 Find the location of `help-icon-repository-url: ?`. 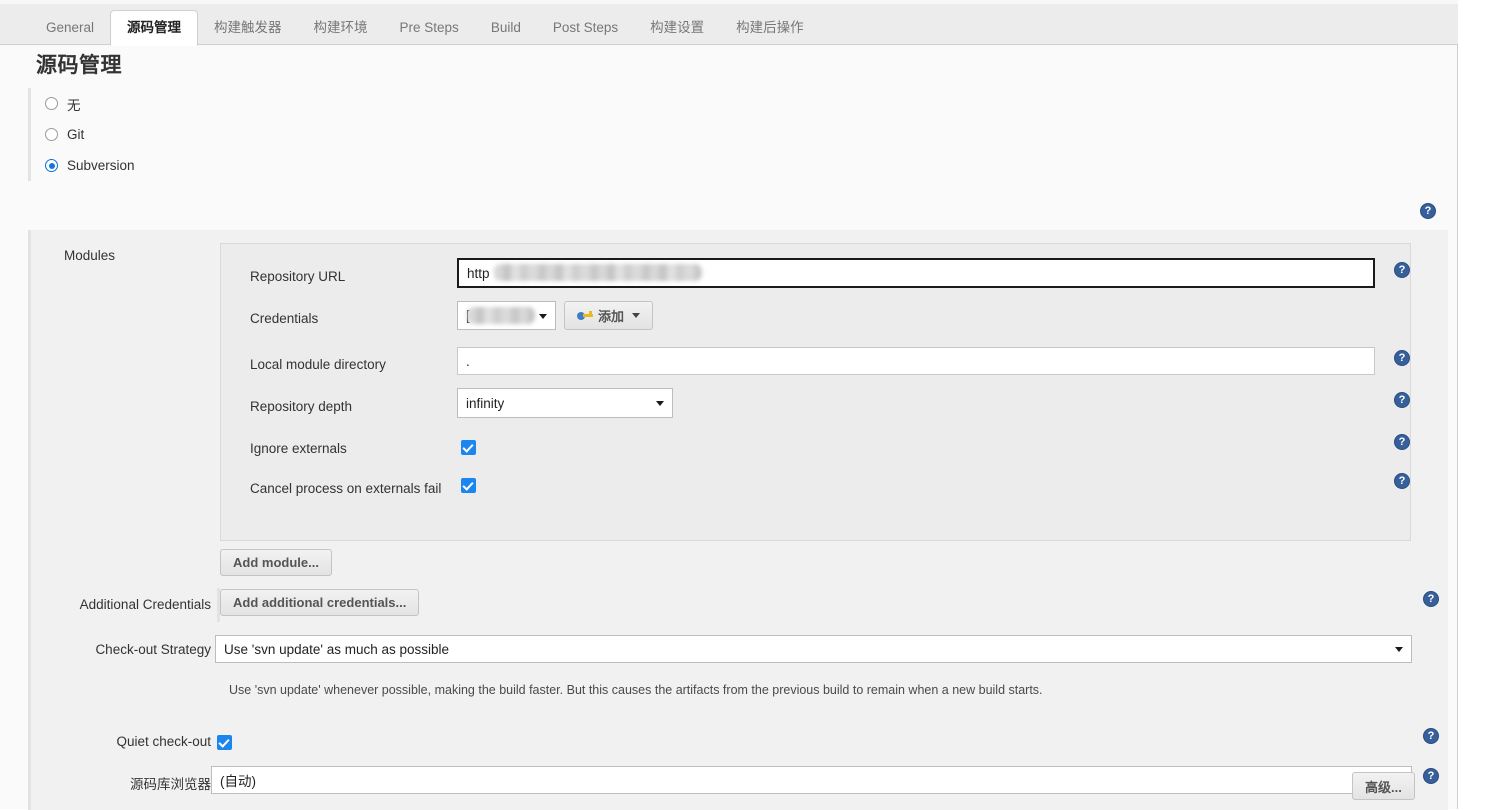

help-icon-repository-url: ? is located at coordinates (1402, 270).